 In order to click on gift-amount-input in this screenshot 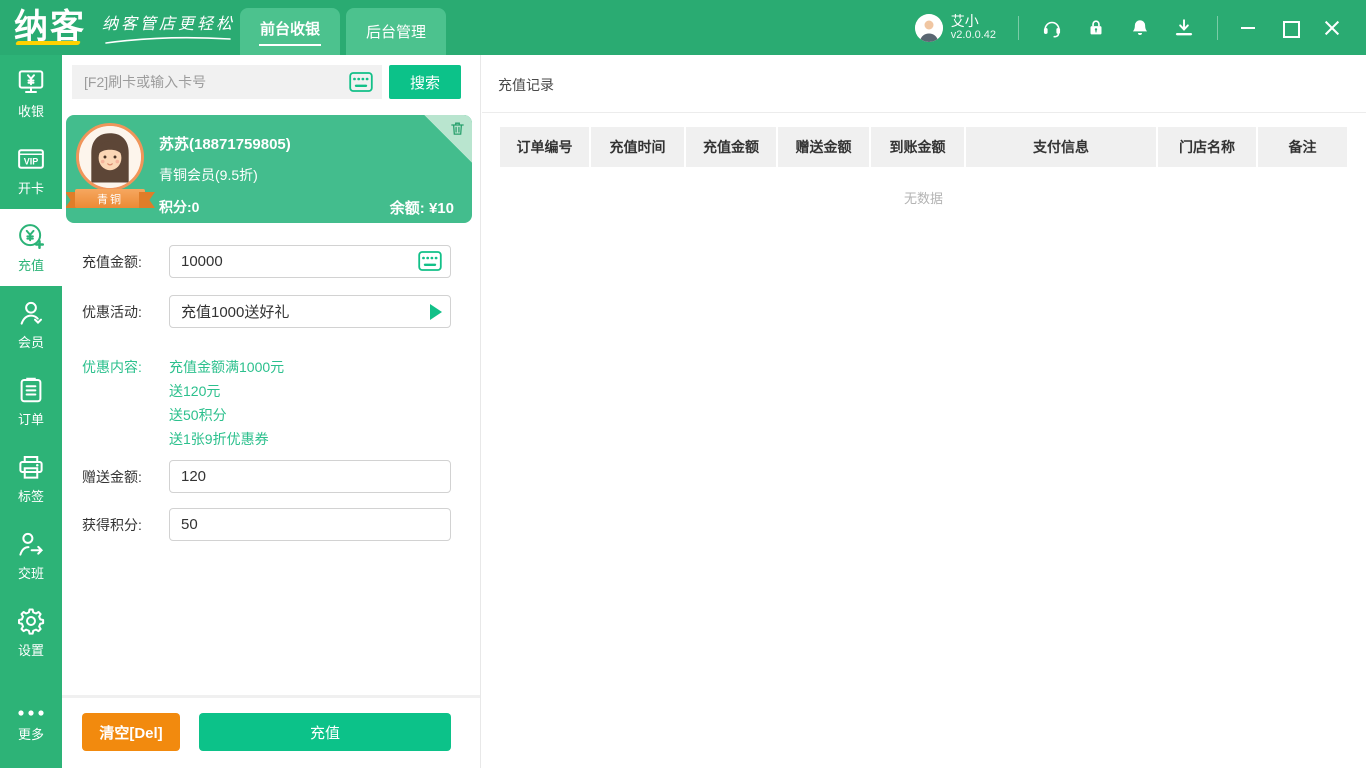, I will do `click(310, 476)`.